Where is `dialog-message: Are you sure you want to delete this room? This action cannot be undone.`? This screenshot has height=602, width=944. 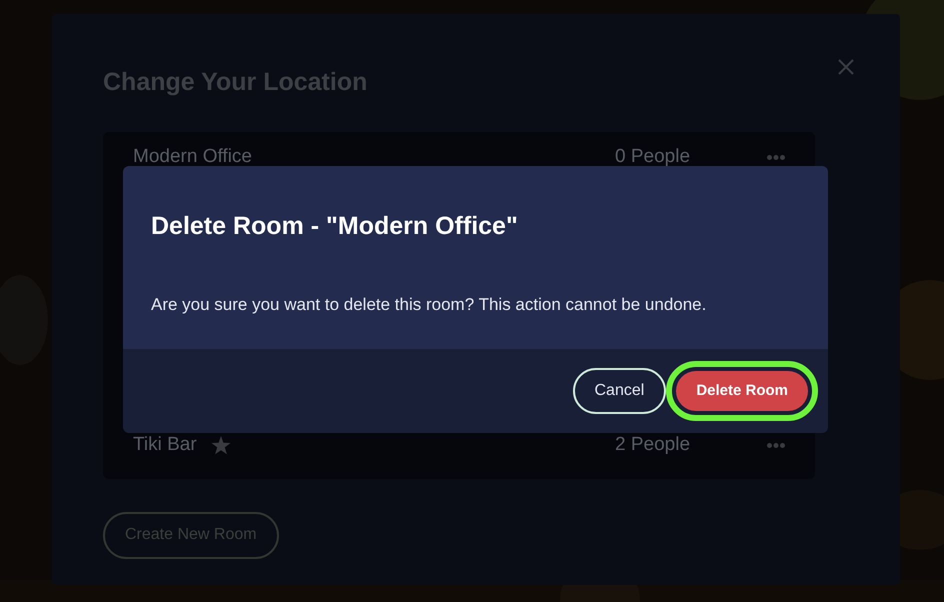
dialog-message: Are you sure you want to delete this room? This action cannot be undone. is located at coordinates (429, 305).